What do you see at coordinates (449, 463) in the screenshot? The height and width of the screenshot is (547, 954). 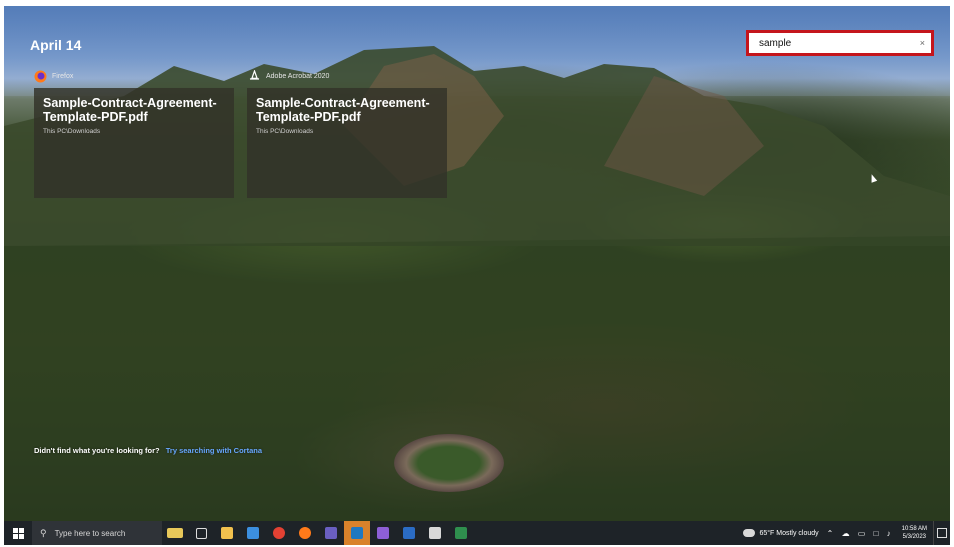 I see `stadium` at bounding box center [449, 463].